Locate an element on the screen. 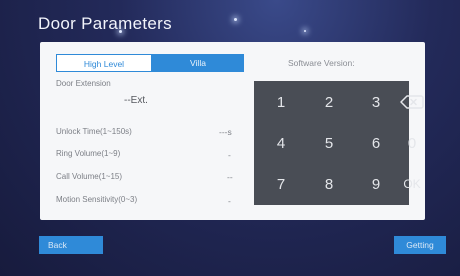  call-volume-field: -- is located at coordinates (230, 177).